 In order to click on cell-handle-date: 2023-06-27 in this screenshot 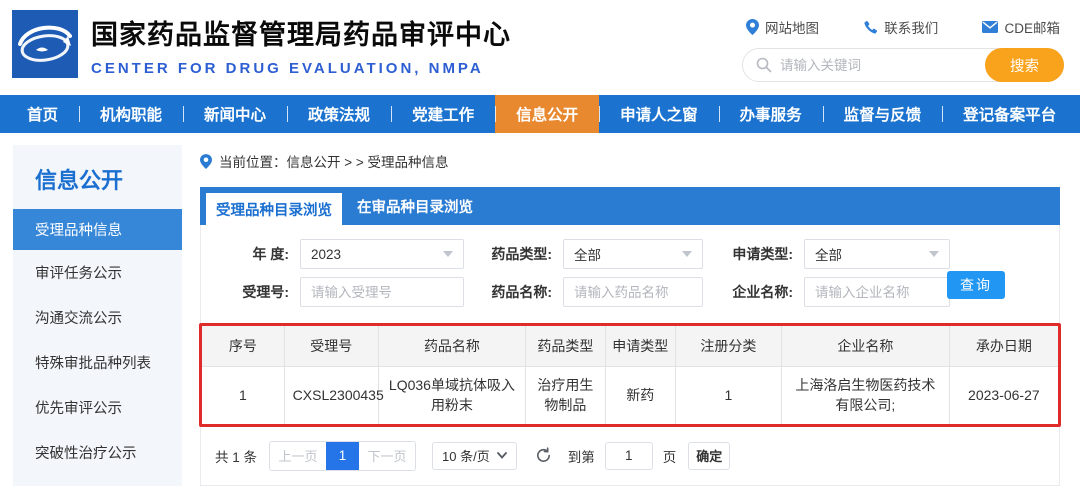, I will do `click(1003, 394)`.